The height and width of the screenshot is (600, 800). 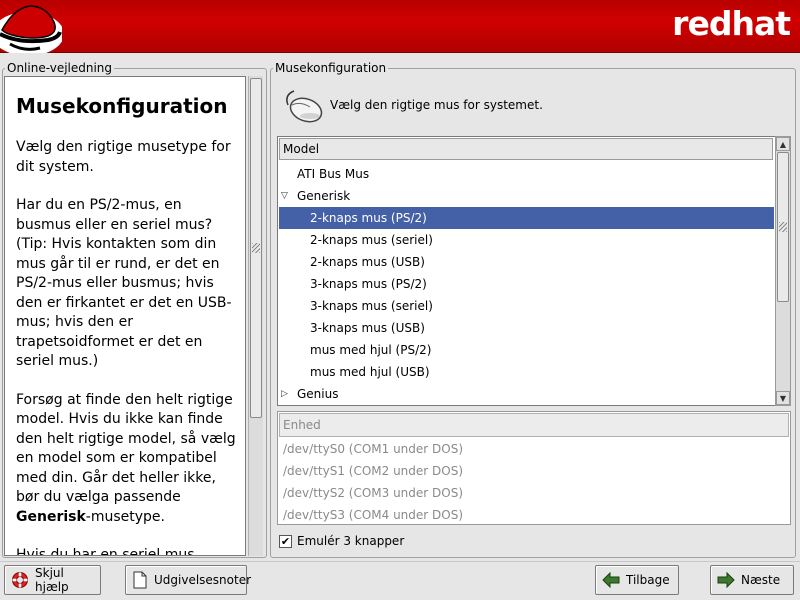 I want to click on tree-row-label: 2-knaps mus (USB), so click(x=367, y=262).